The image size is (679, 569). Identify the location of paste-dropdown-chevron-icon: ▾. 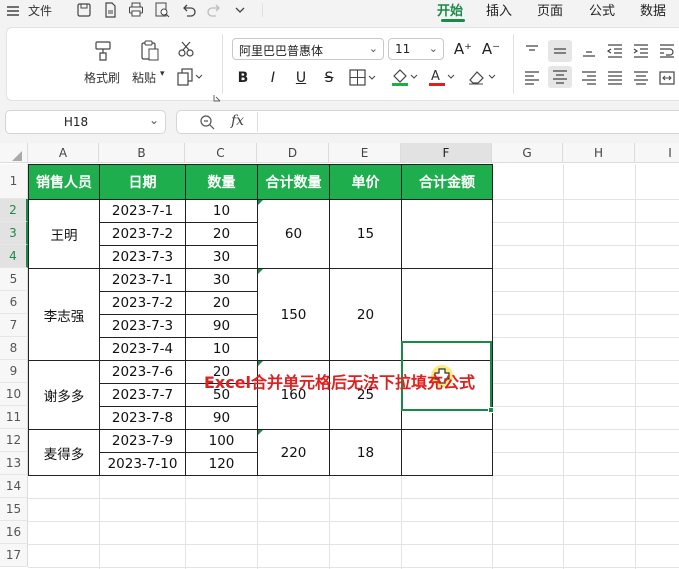
(162, 74).